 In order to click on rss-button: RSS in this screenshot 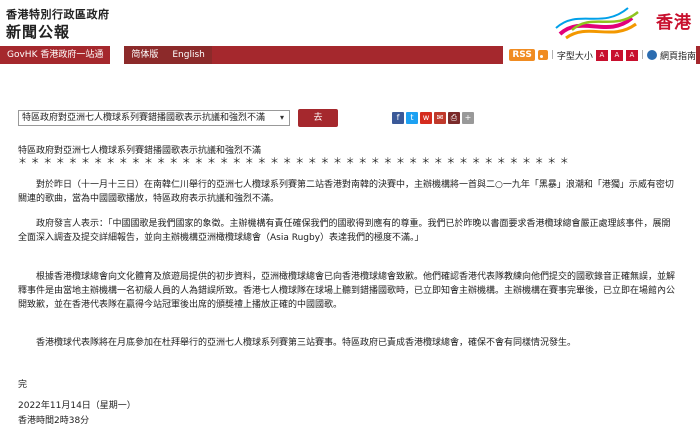, I will do `click(522, 55)`.